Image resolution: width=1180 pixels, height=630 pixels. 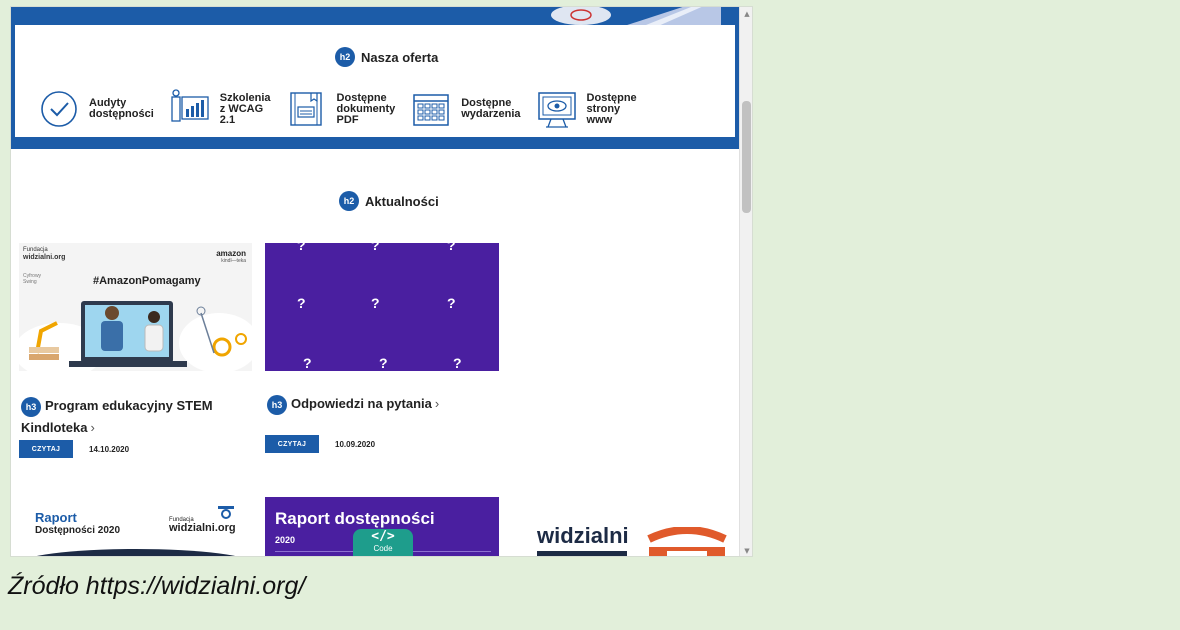 What do you see at coordinates (583, 535) in the screenshot?
I see `widzialni-logo-text: widzialni` at bounding box center [583, 535].